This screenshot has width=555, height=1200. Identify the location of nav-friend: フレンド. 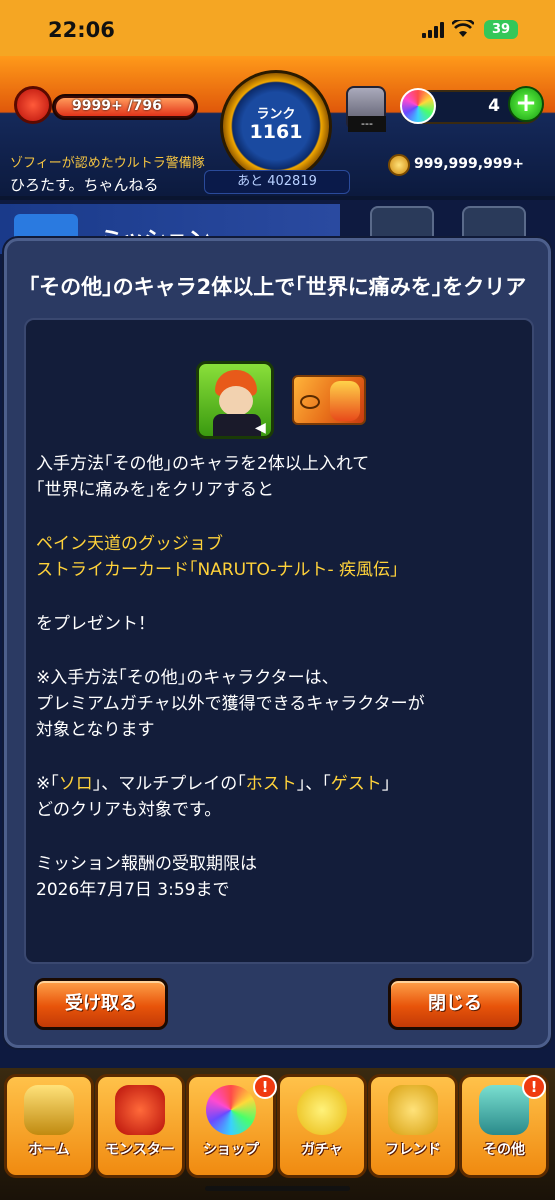
(413, 1126).